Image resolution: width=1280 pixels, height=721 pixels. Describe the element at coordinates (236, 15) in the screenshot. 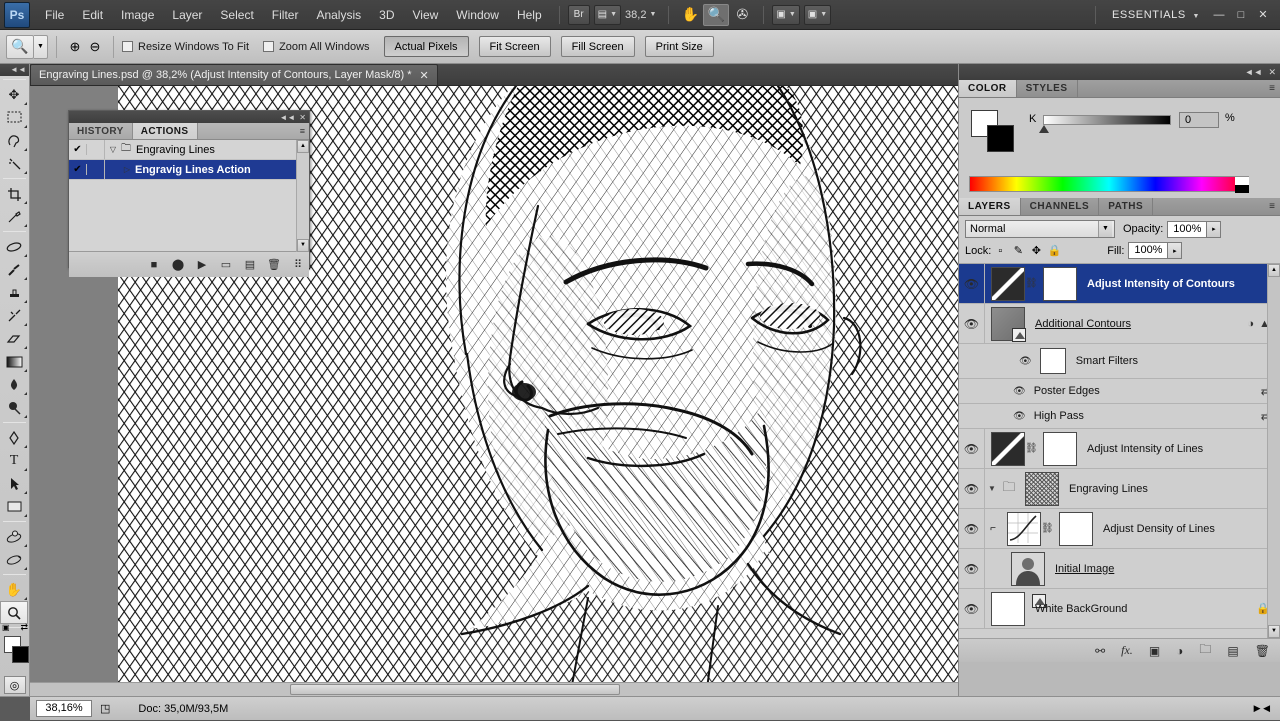

I see `menu-select: Select` at that location.